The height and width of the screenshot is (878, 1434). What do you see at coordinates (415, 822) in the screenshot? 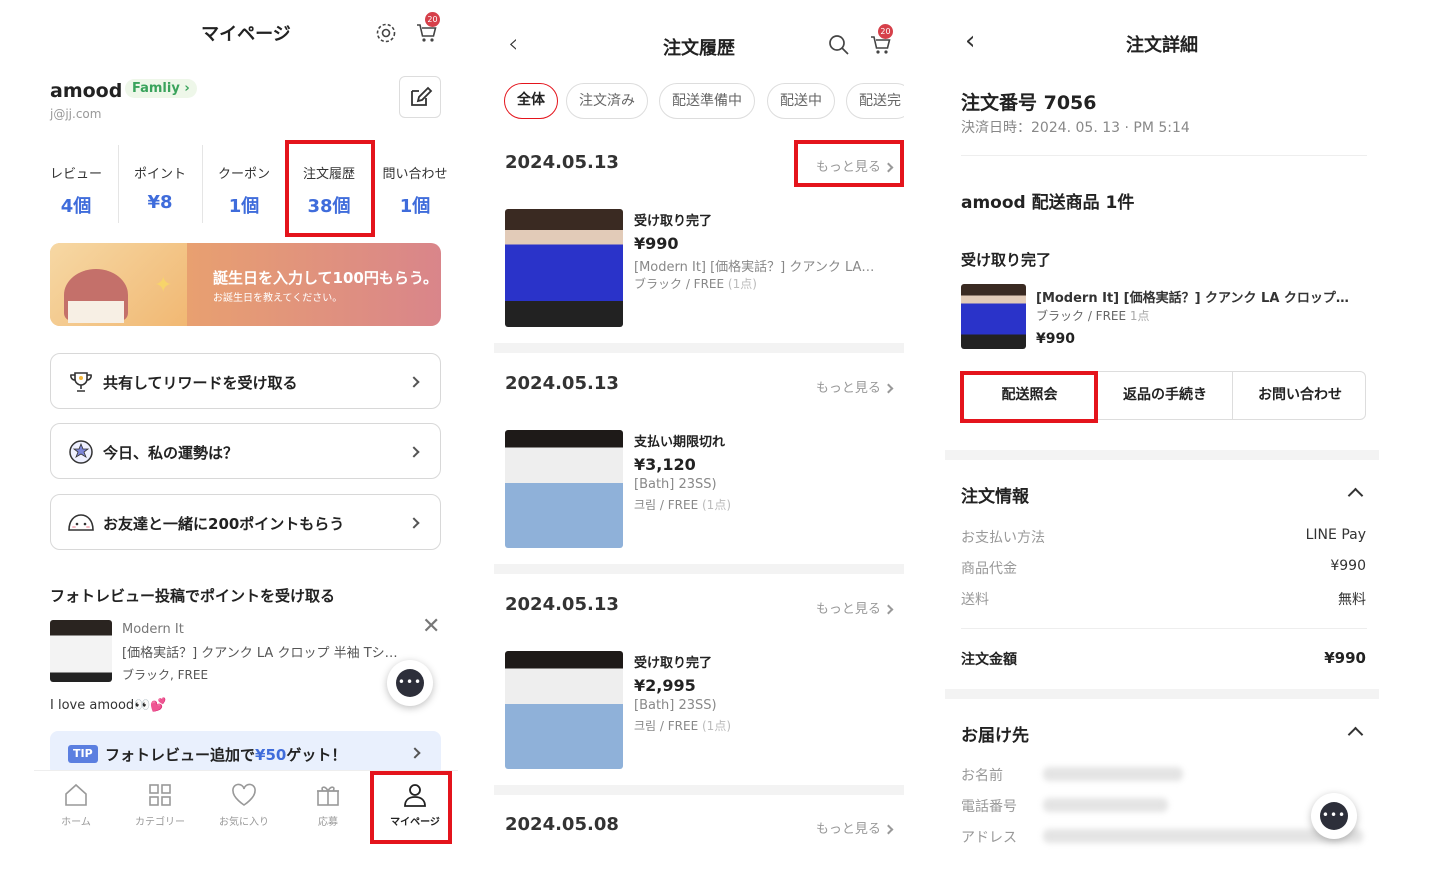
I see `nav-label: マイページ` at bounding box center [415, 822].